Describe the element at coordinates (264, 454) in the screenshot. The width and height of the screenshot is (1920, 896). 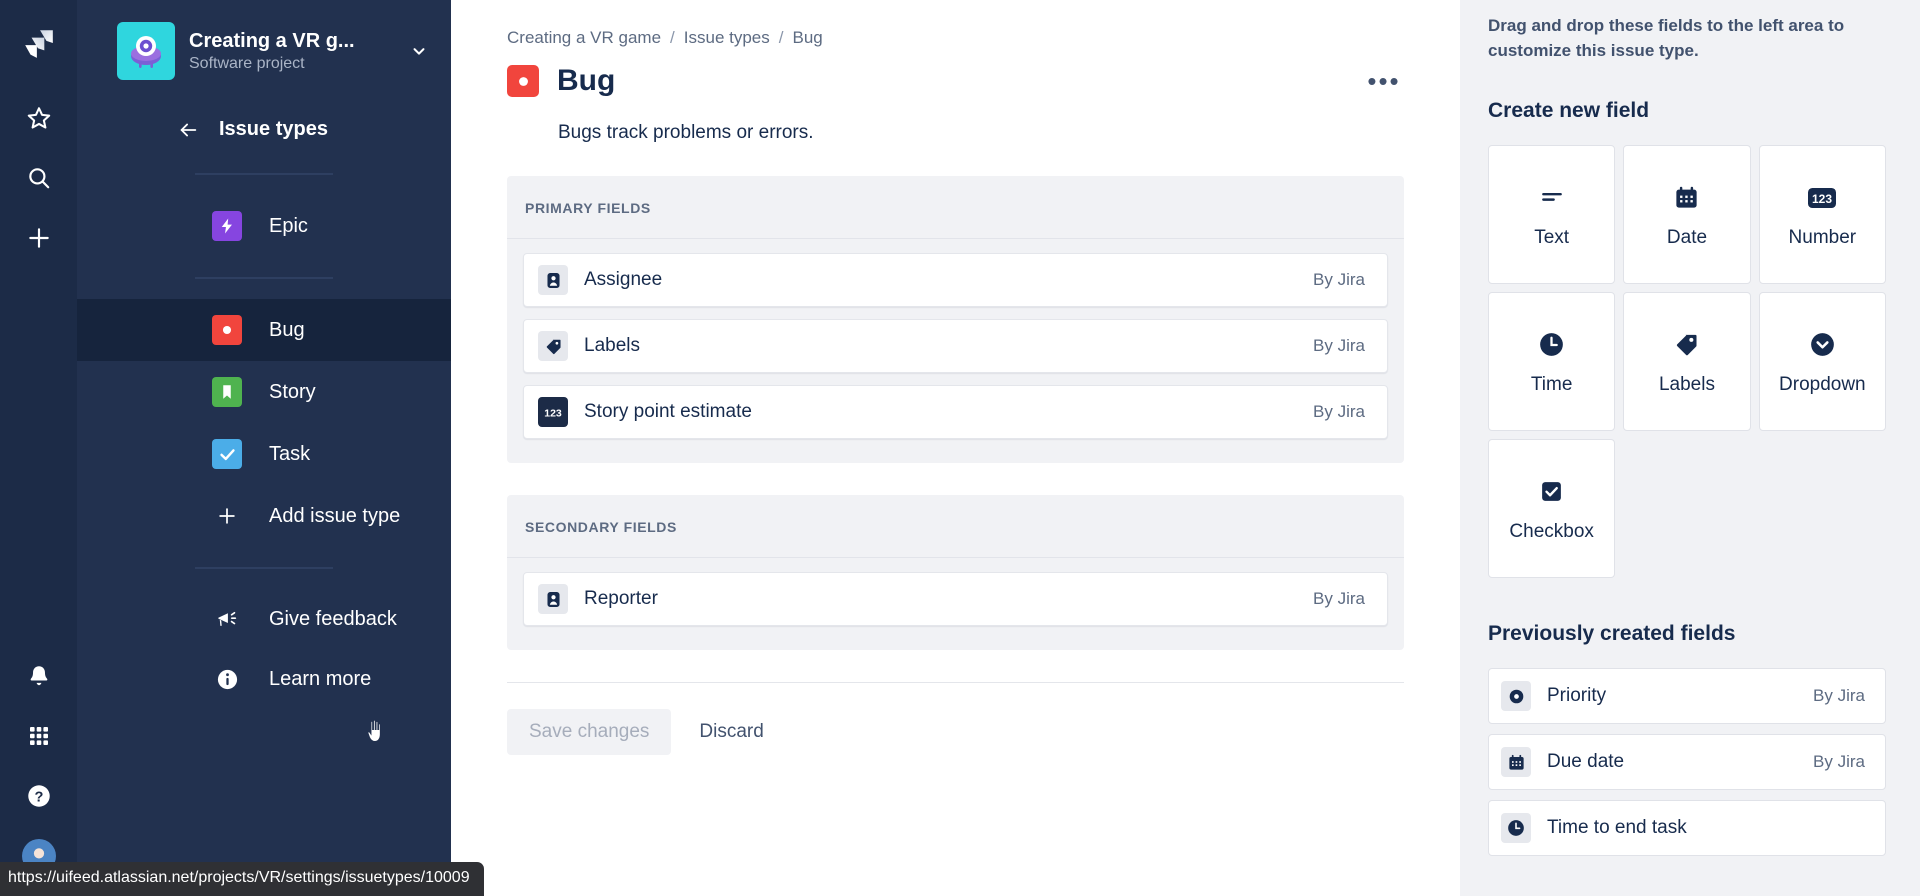
I see `sidebar-item-task: Task` at that location.